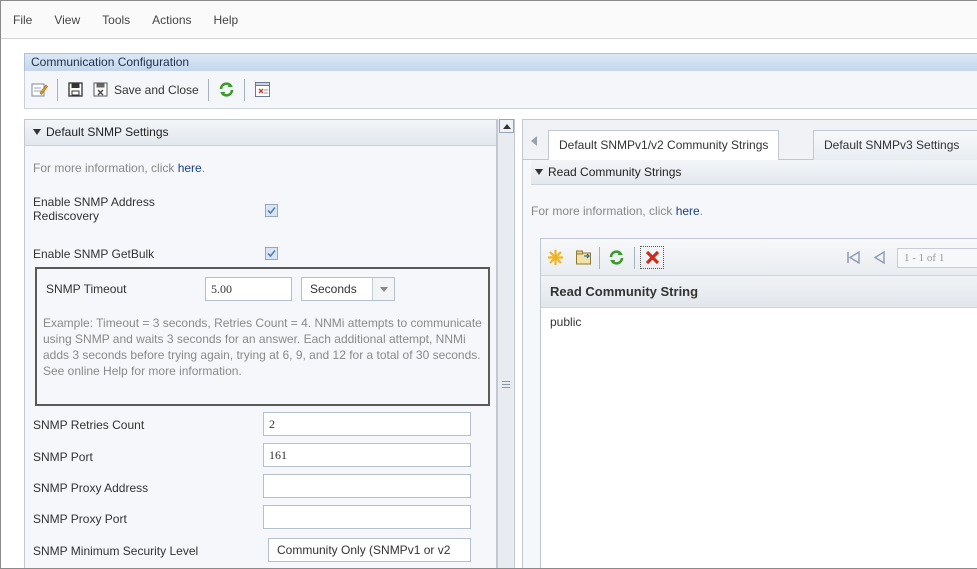 The height and width of the screenshot is (569, 977). Describe the element at coordinates (248, 289) in the screenshot. I see `timeout-input: 5.00` at that location.